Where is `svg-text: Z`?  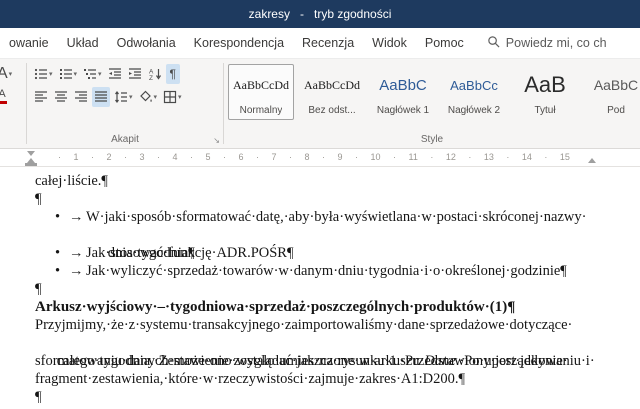
svg-text: Z is located at coordinates (151, 78).